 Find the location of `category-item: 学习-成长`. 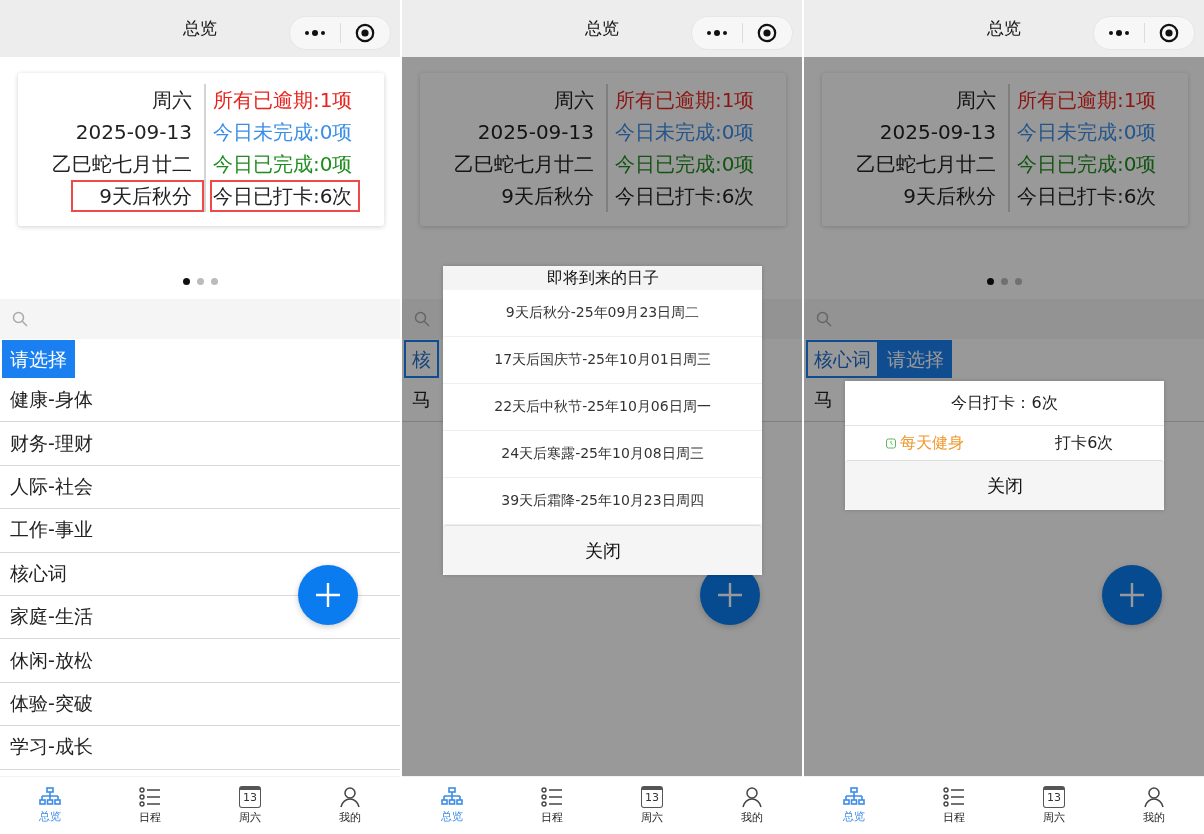

category-item: 学习-成长 is located at coordinates (200, 748).